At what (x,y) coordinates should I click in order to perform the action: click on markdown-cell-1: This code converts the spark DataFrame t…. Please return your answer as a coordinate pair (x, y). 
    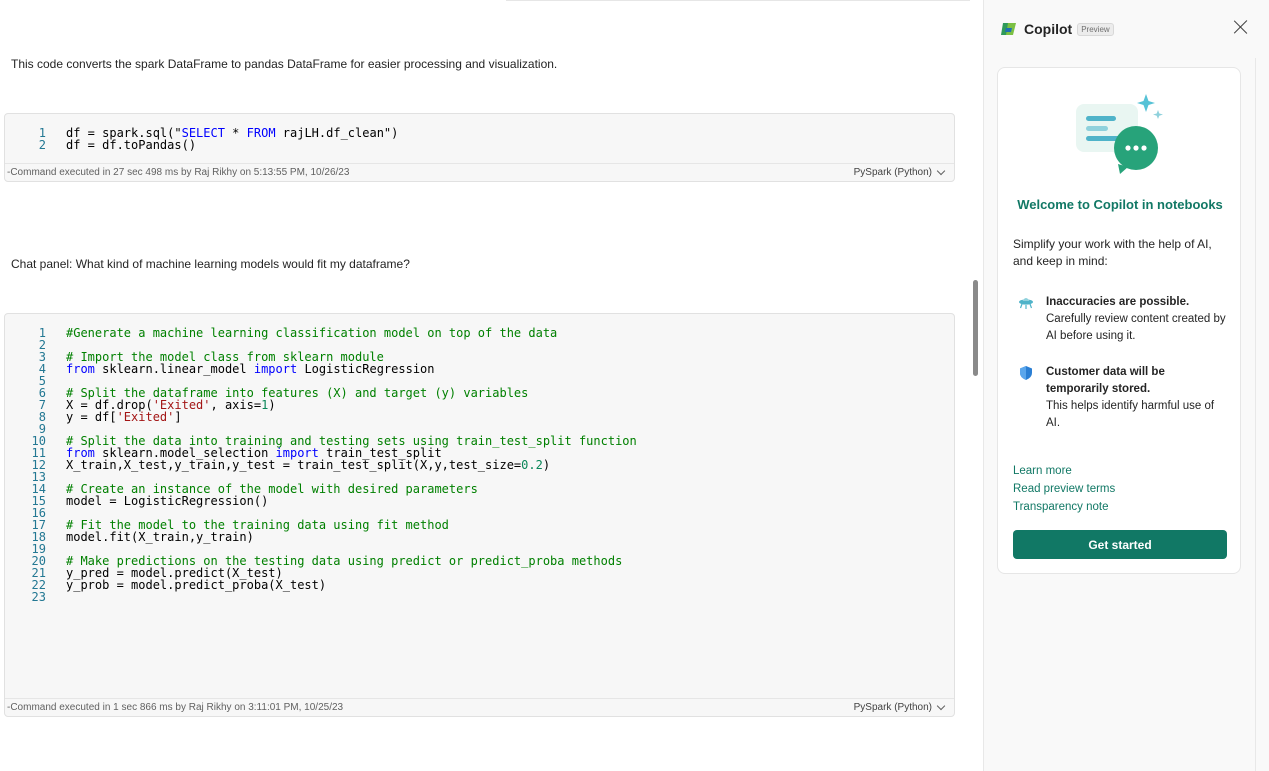
    Looking at the image, I should click on (284, 64).